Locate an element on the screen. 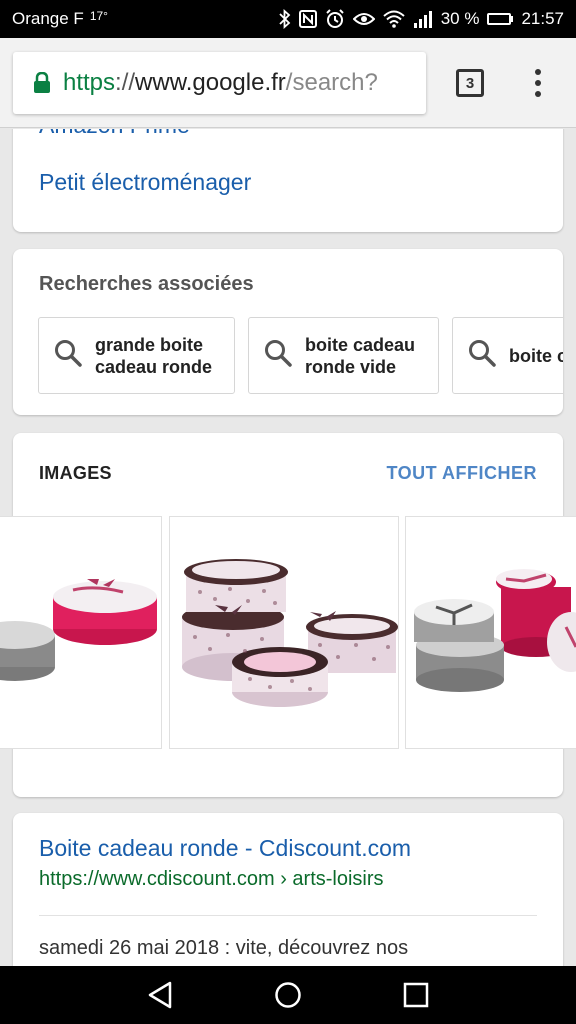  recents-icon is located at coordinates (416, 995).